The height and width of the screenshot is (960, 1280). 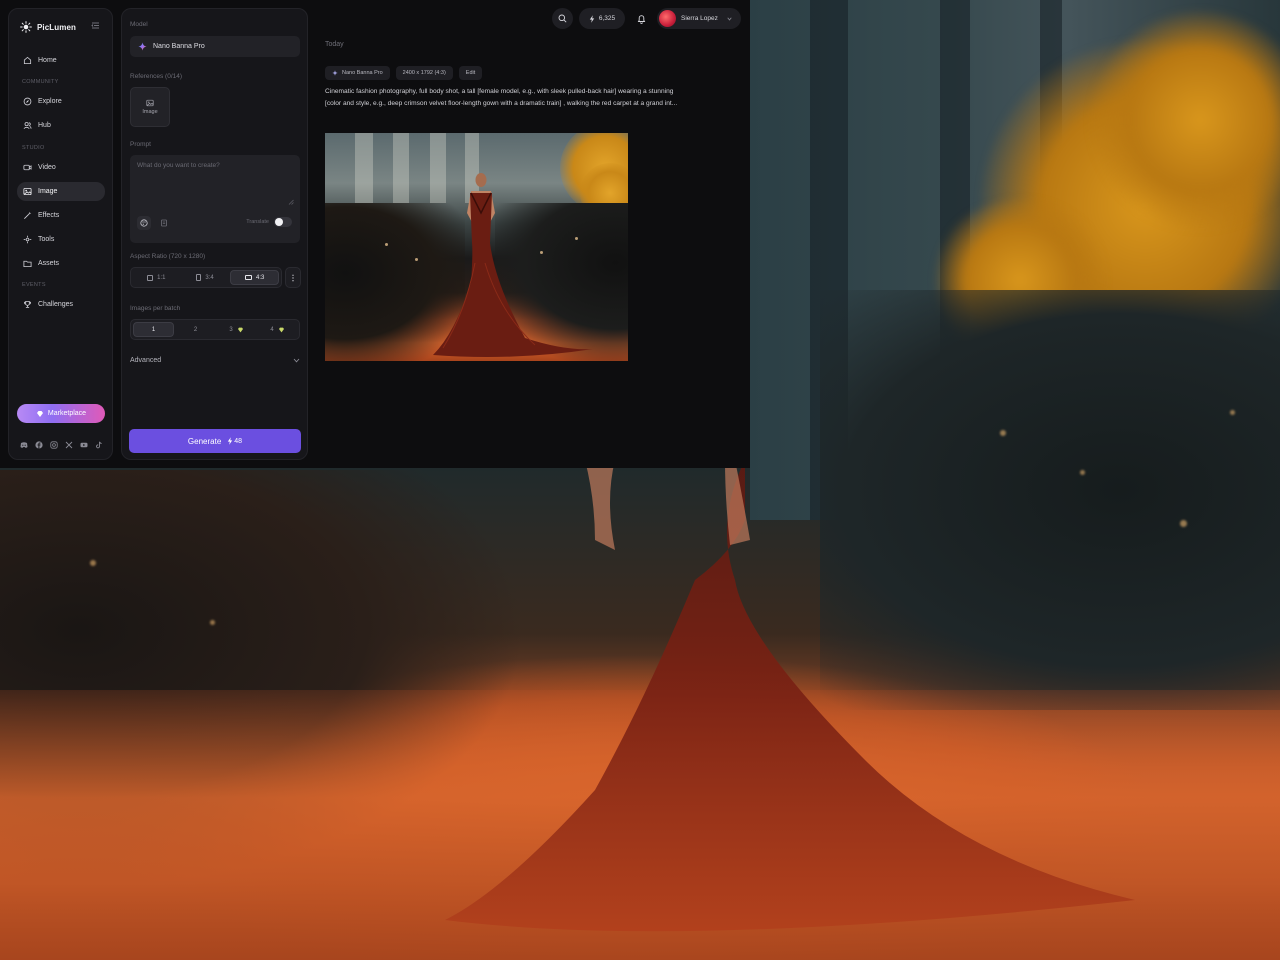 I want to click on translate-switch, so click(x=283, y=222).